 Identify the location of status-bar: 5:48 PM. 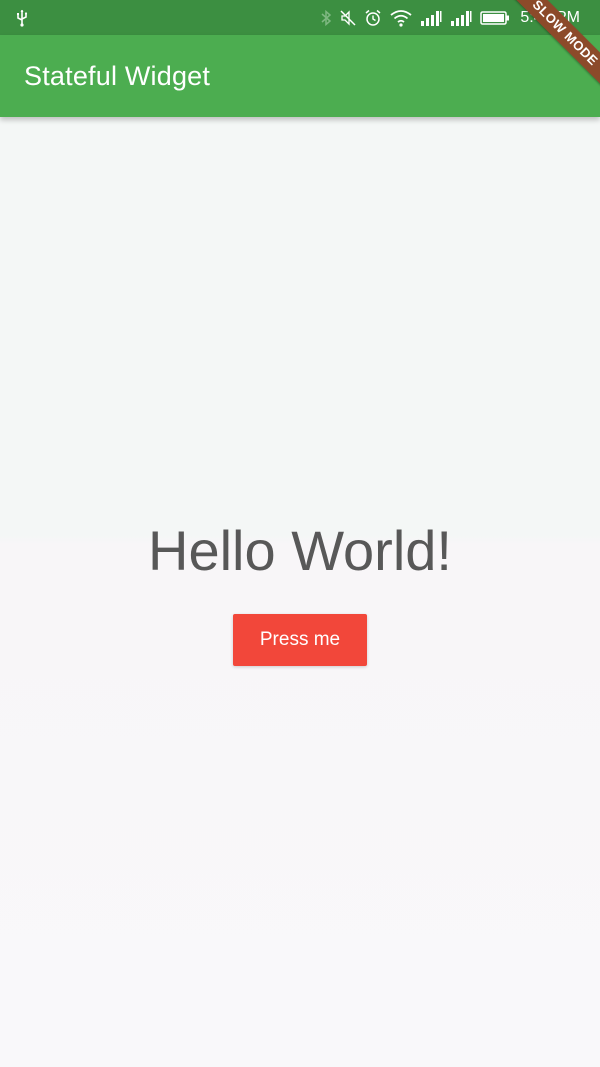
(300, 17).